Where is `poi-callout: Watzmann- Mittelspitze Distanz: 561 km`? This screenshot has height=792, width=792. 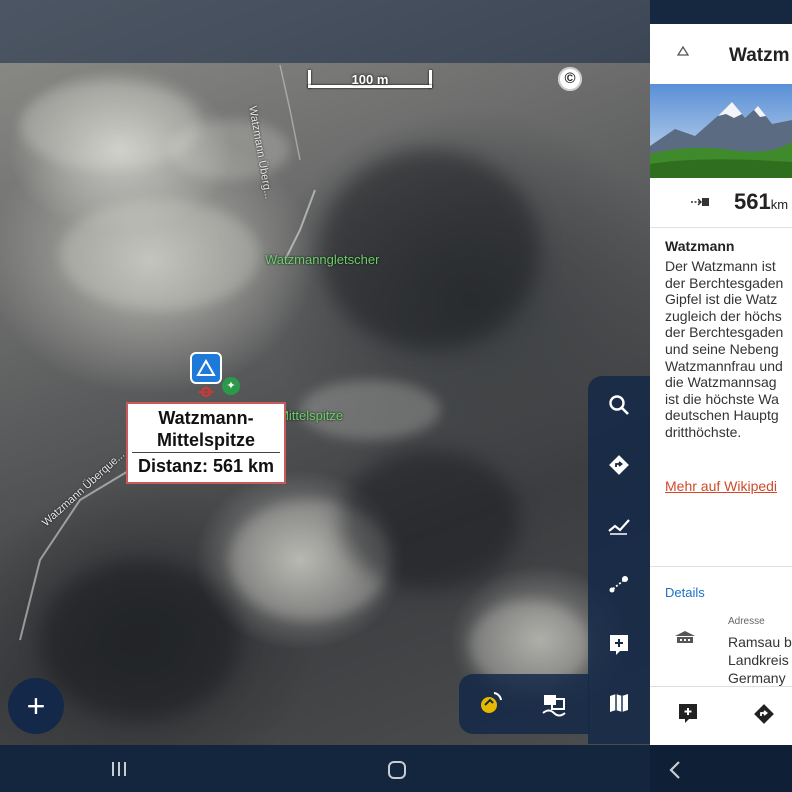 poi-callout: Watzmann- Mittelspitze Distanz: 561 km is located at coordinates (206, 443).